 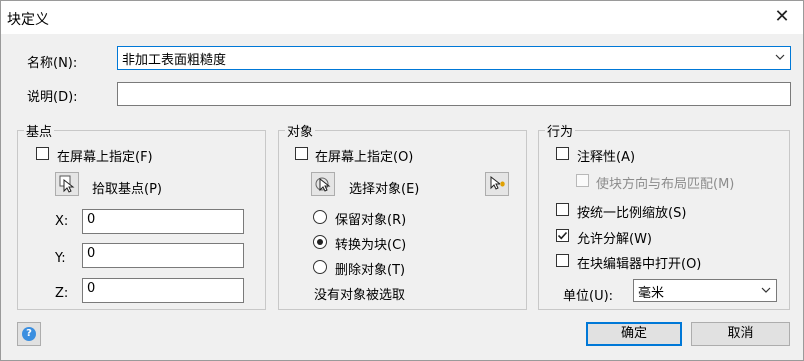 What do you see at coordinates (163, 221) in the screenshot?
I see `x-input: 0` at bounding box center [163, 221].